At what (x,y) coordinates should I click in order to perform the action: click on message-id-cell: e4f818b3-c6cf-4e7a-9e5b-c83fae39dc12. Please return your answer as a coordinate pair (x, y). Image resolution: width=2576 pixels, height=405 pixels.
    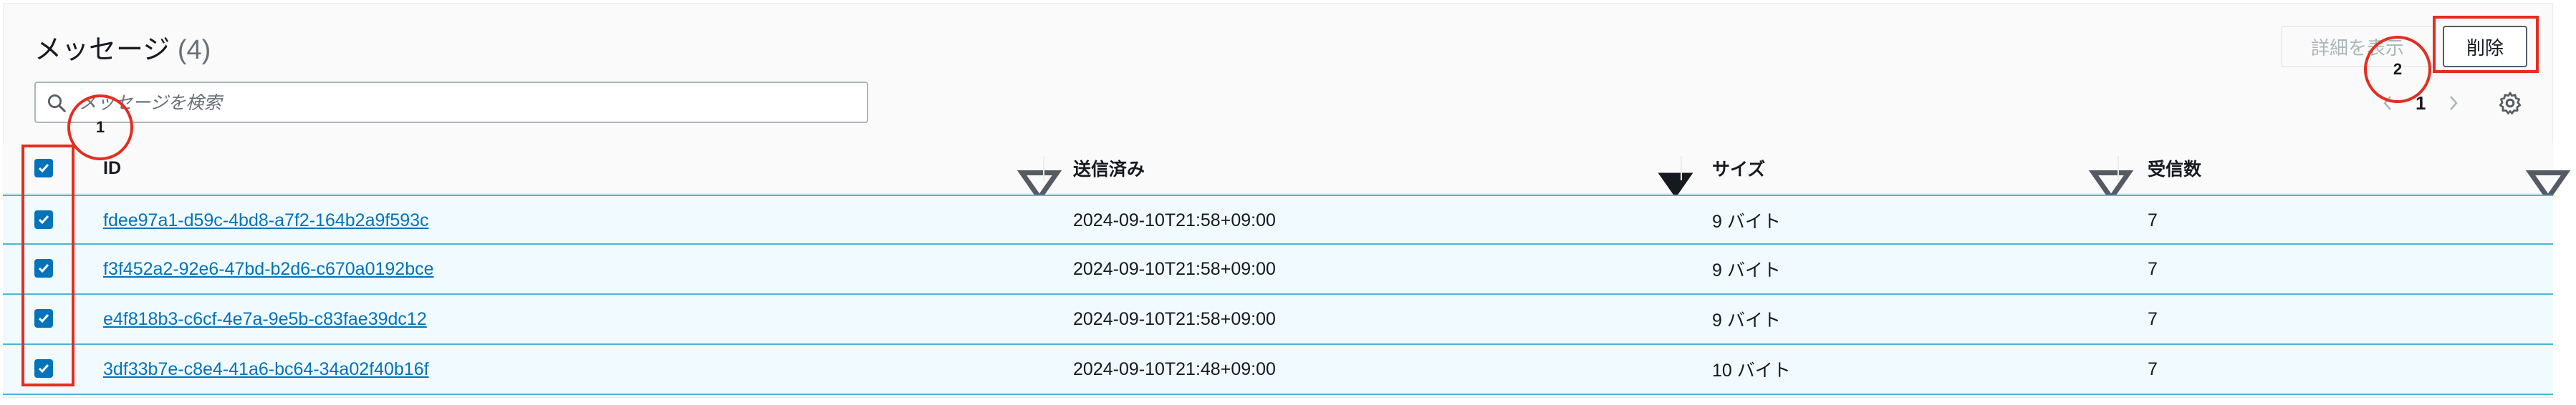
    Looking at the image, I should click on (265, 319).